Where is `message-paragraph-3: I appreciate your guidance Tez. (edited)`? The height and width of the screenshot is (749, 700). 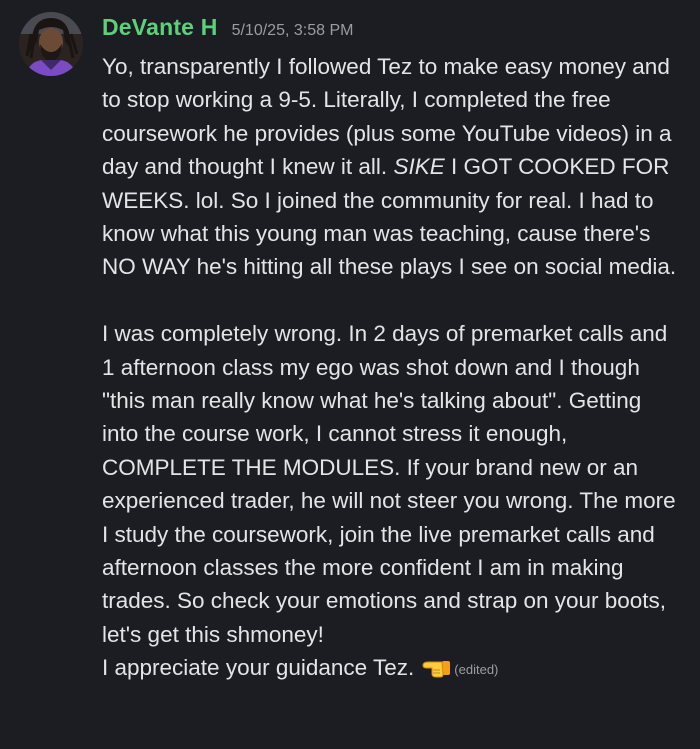
message-paragraph-3: I appreciate your guidance Tez. (edited) is located at coordinates (392, 668).